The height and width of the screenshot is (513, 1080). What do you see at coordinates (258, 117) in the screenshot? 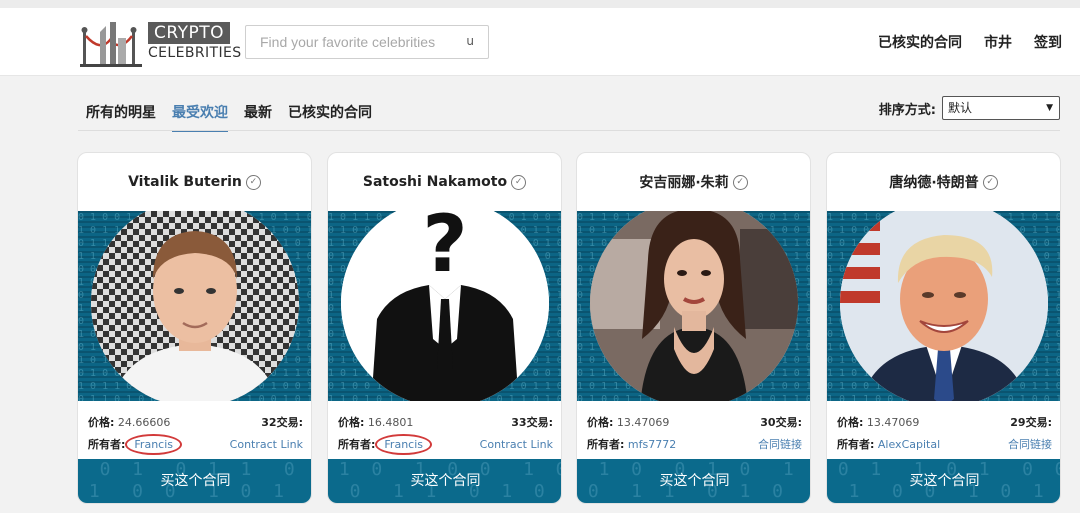
I see `tab-newest: 最新` at bounding box center [258, 117].